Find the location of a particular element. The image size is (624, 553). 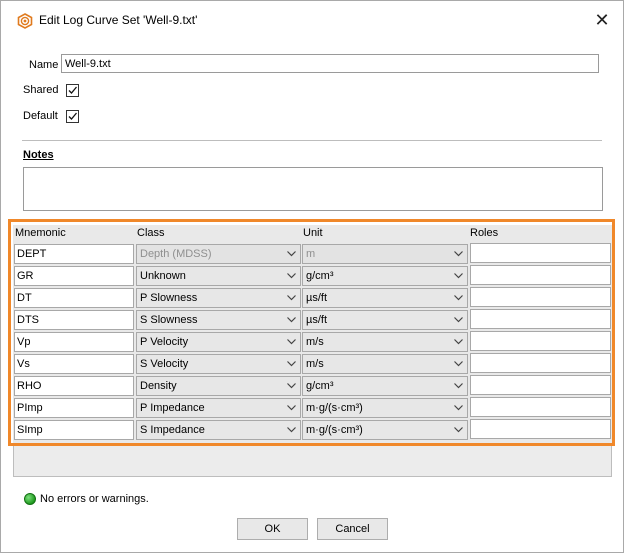

shared-checkbox is located at coordinates (72, 90).